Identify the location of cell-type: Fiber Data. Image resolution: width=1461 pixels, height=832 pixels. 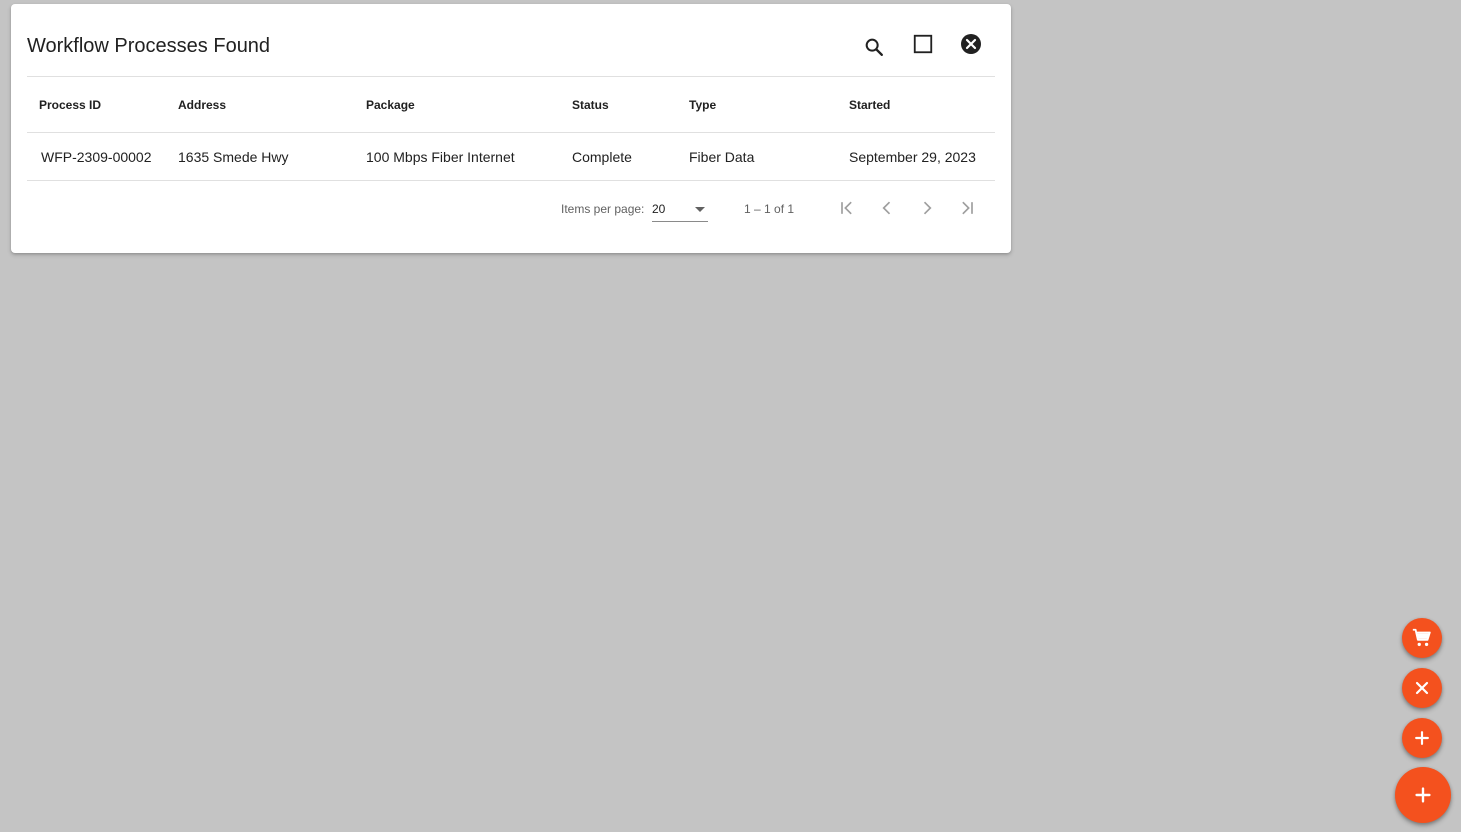
(769, 156).